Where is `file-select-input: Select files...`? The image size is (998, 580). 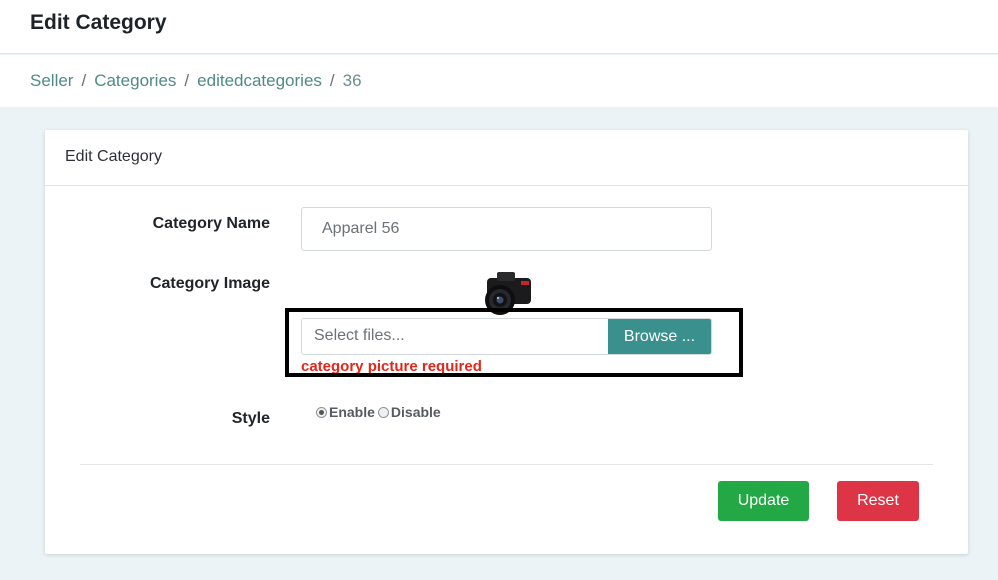
file-select-input: Select files... is located at coordinates (455, 336).